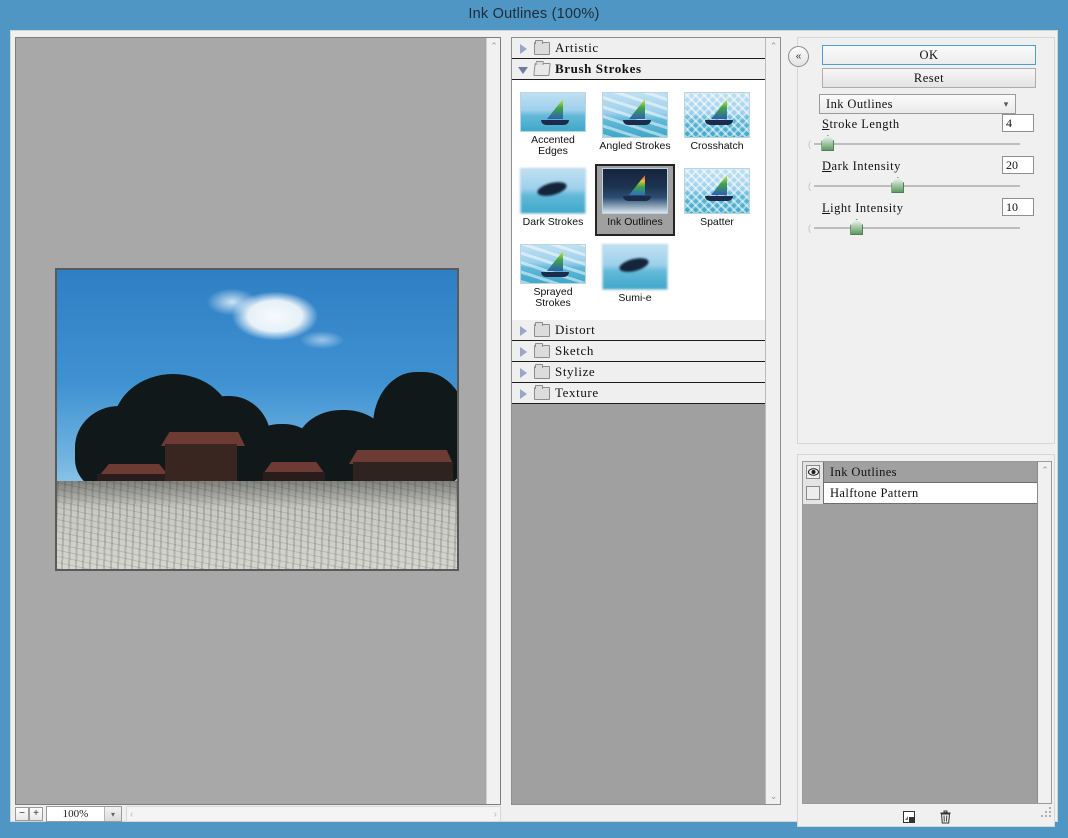 The image size is (1068, 838). I want to click on filter-thumb-dark-strokes: Dark Strokes, so click(553, 200).